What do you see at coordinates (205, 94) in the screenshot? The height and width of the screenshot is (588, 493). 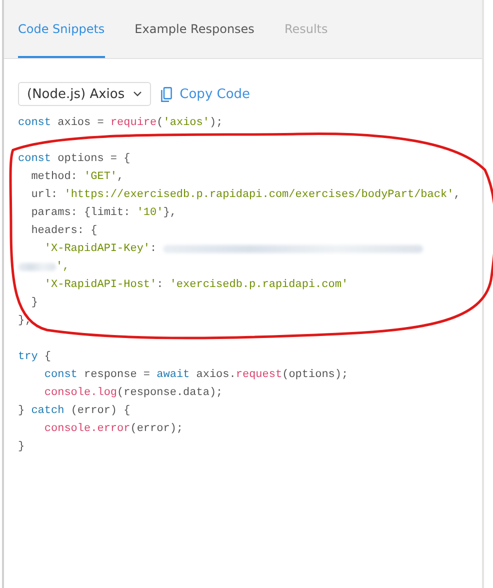 I see `copy-code-button: Copy Code` at bounding box center [205, 94].